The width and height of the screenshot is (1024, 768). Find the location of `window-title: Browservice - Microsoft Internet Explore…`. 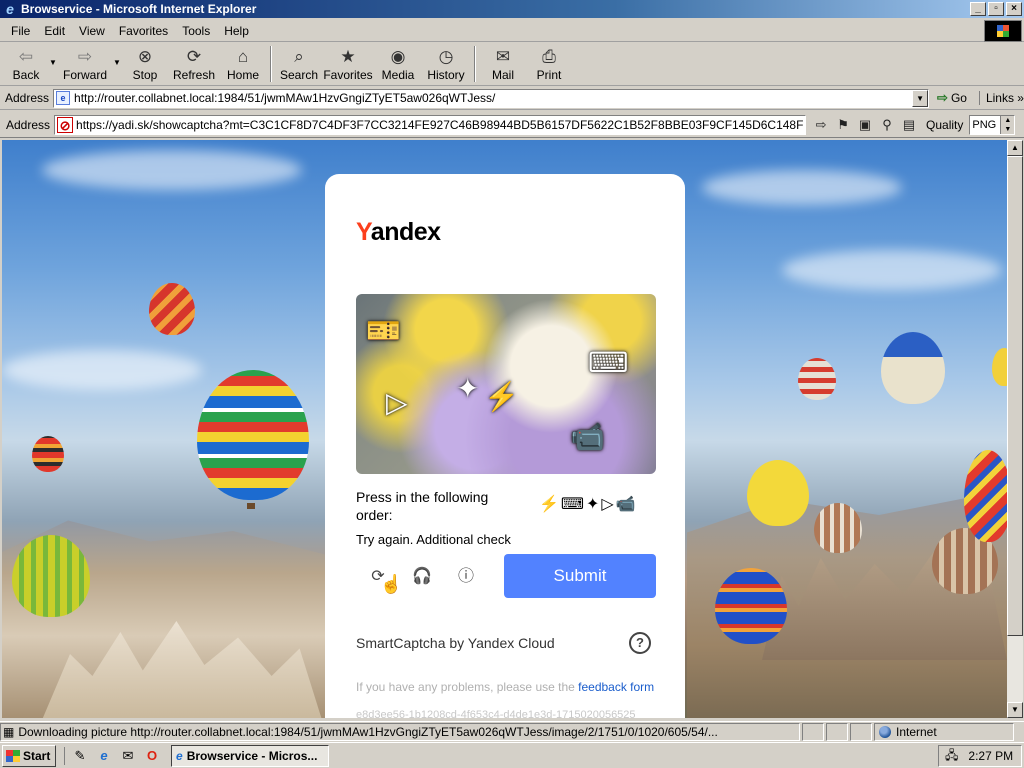

window-title: Browservice - Microsoft Internet Explore… is located at coordinates (139, 9).